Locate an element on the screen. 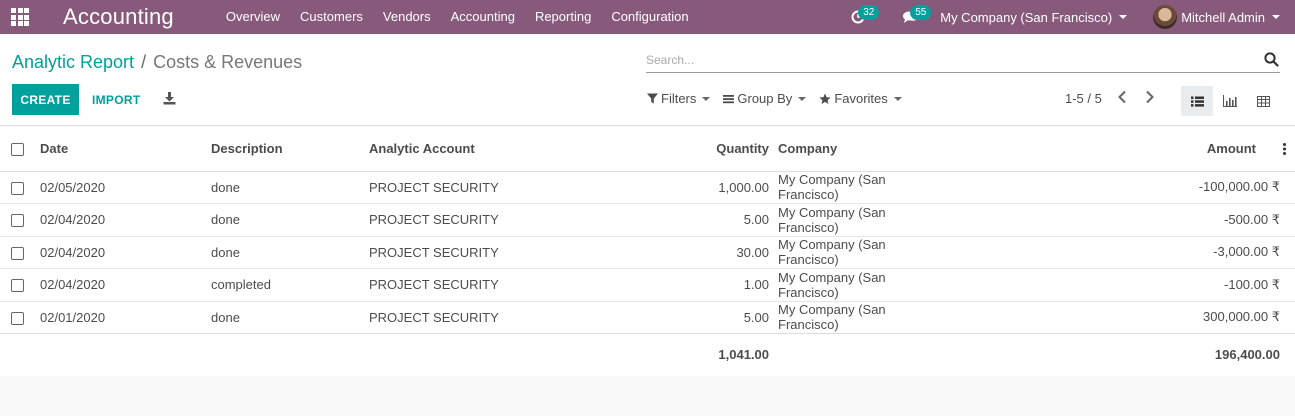  breadcrumb: Analytic Report / Costs & Revenues is located at coordinates (157, 62).